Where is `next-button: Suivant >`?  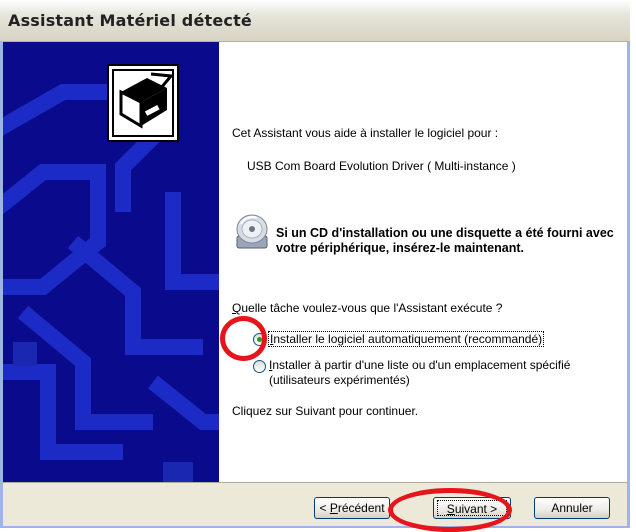 next-button: Suivant > is located at coordinates (472, 508).